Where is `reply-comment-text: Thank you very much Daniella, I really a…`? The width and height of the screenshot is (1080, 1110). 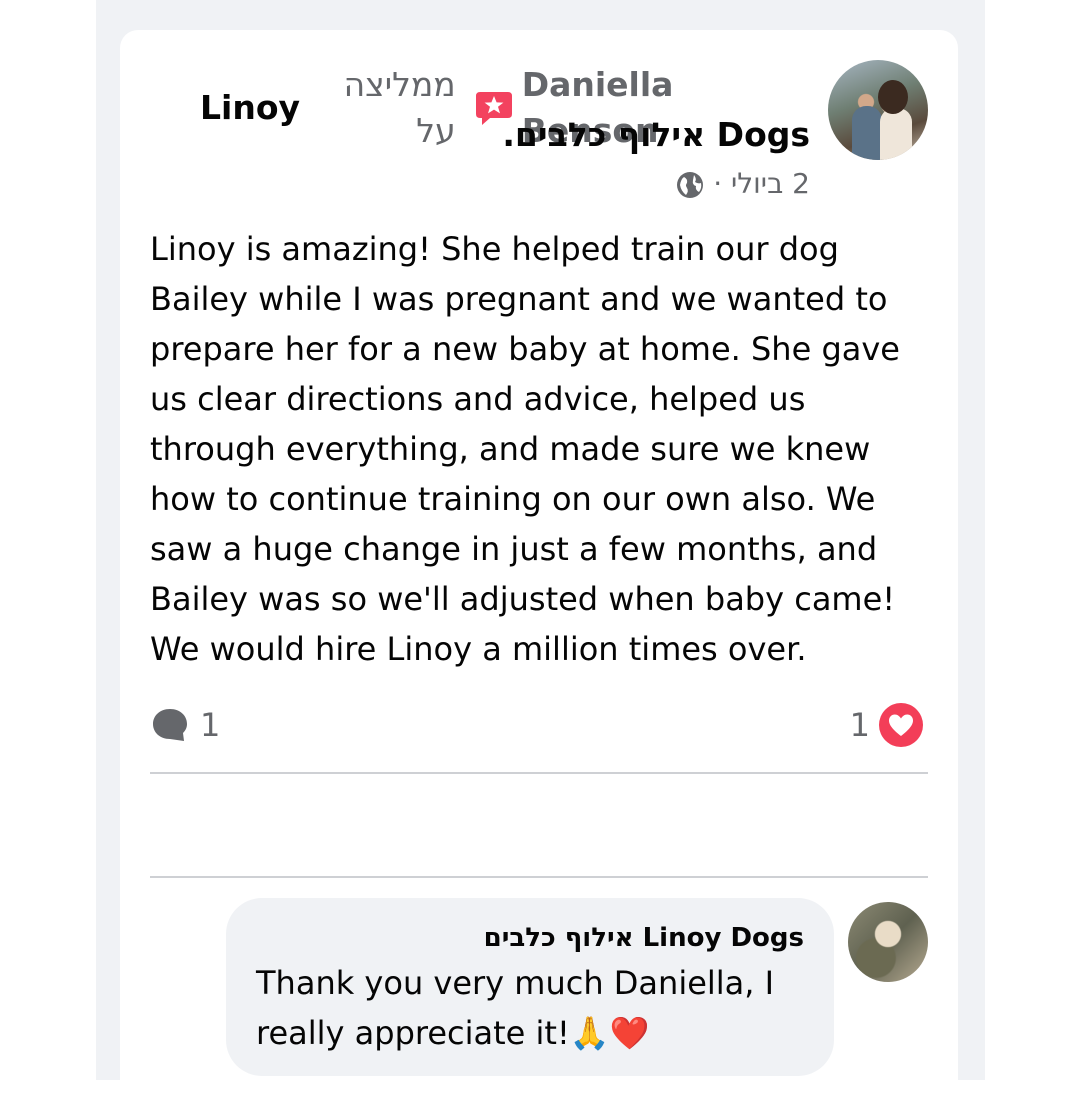 reply-comment-text: Thank you very much Daniella, I really a… is located at coordinates (536, 1008).